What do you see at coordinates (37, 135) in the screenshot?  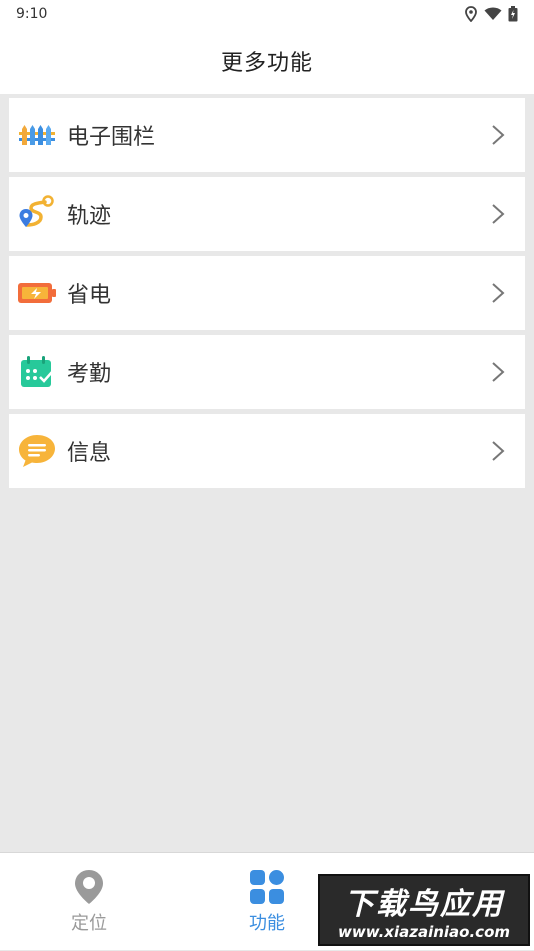 I see `fence-icon` at bounding box center [37, 135].